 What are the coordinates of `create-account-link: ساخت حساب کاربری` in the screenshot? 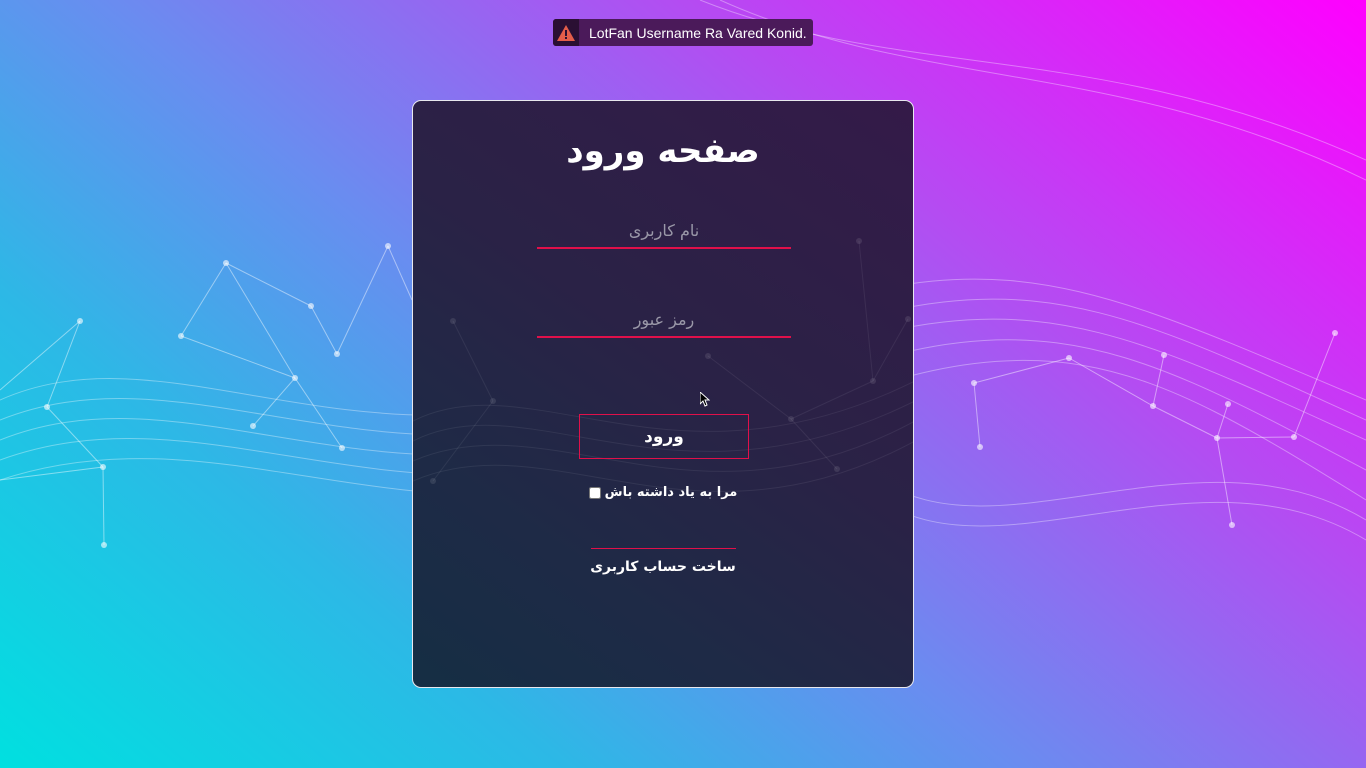 It's located at (663, 567).